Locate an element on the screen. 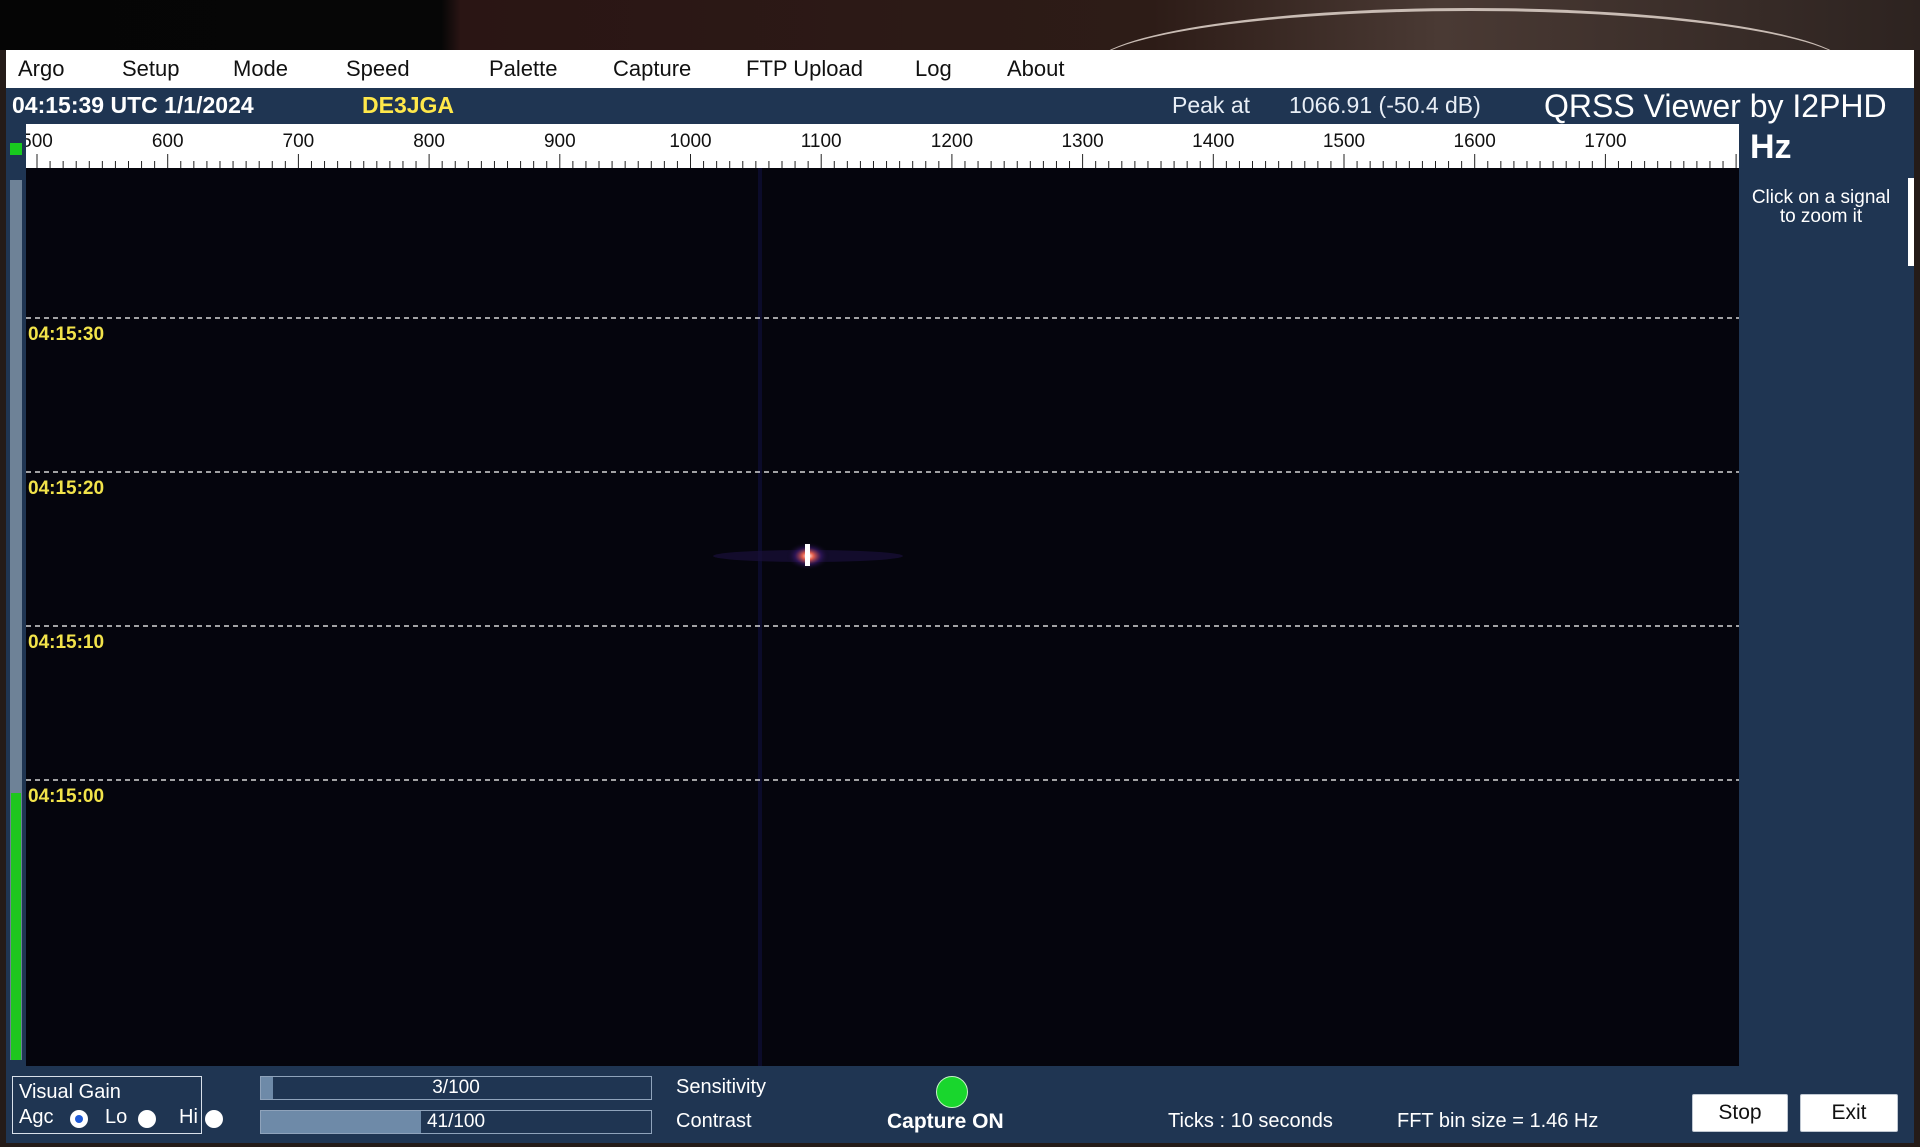  zoom-hint: Click on a signal to zoom it is located at coordinates (1821, 207).